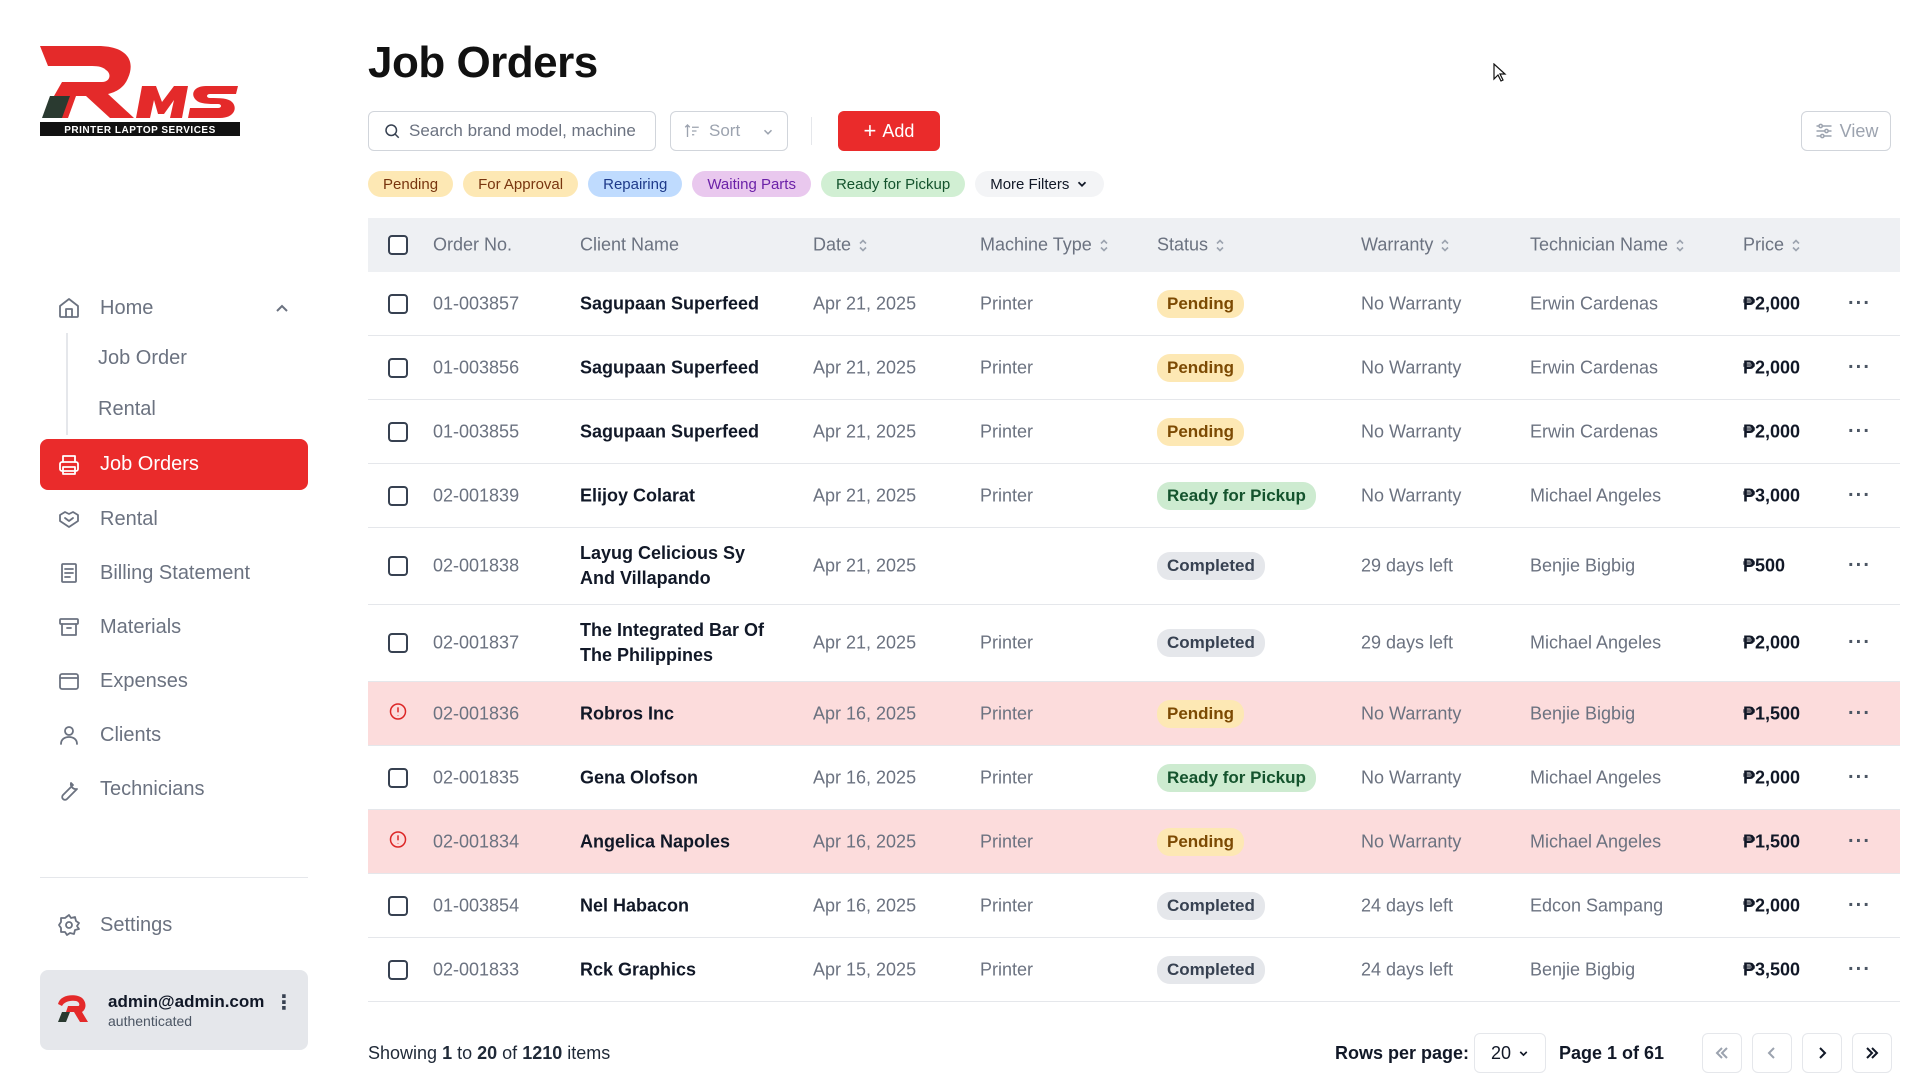 The height and width of the screenshot is (1080, 1920). Describe the element at coordinates (680, 777) in the screenshot. I see `client-name: Gena Olofson` at that location.